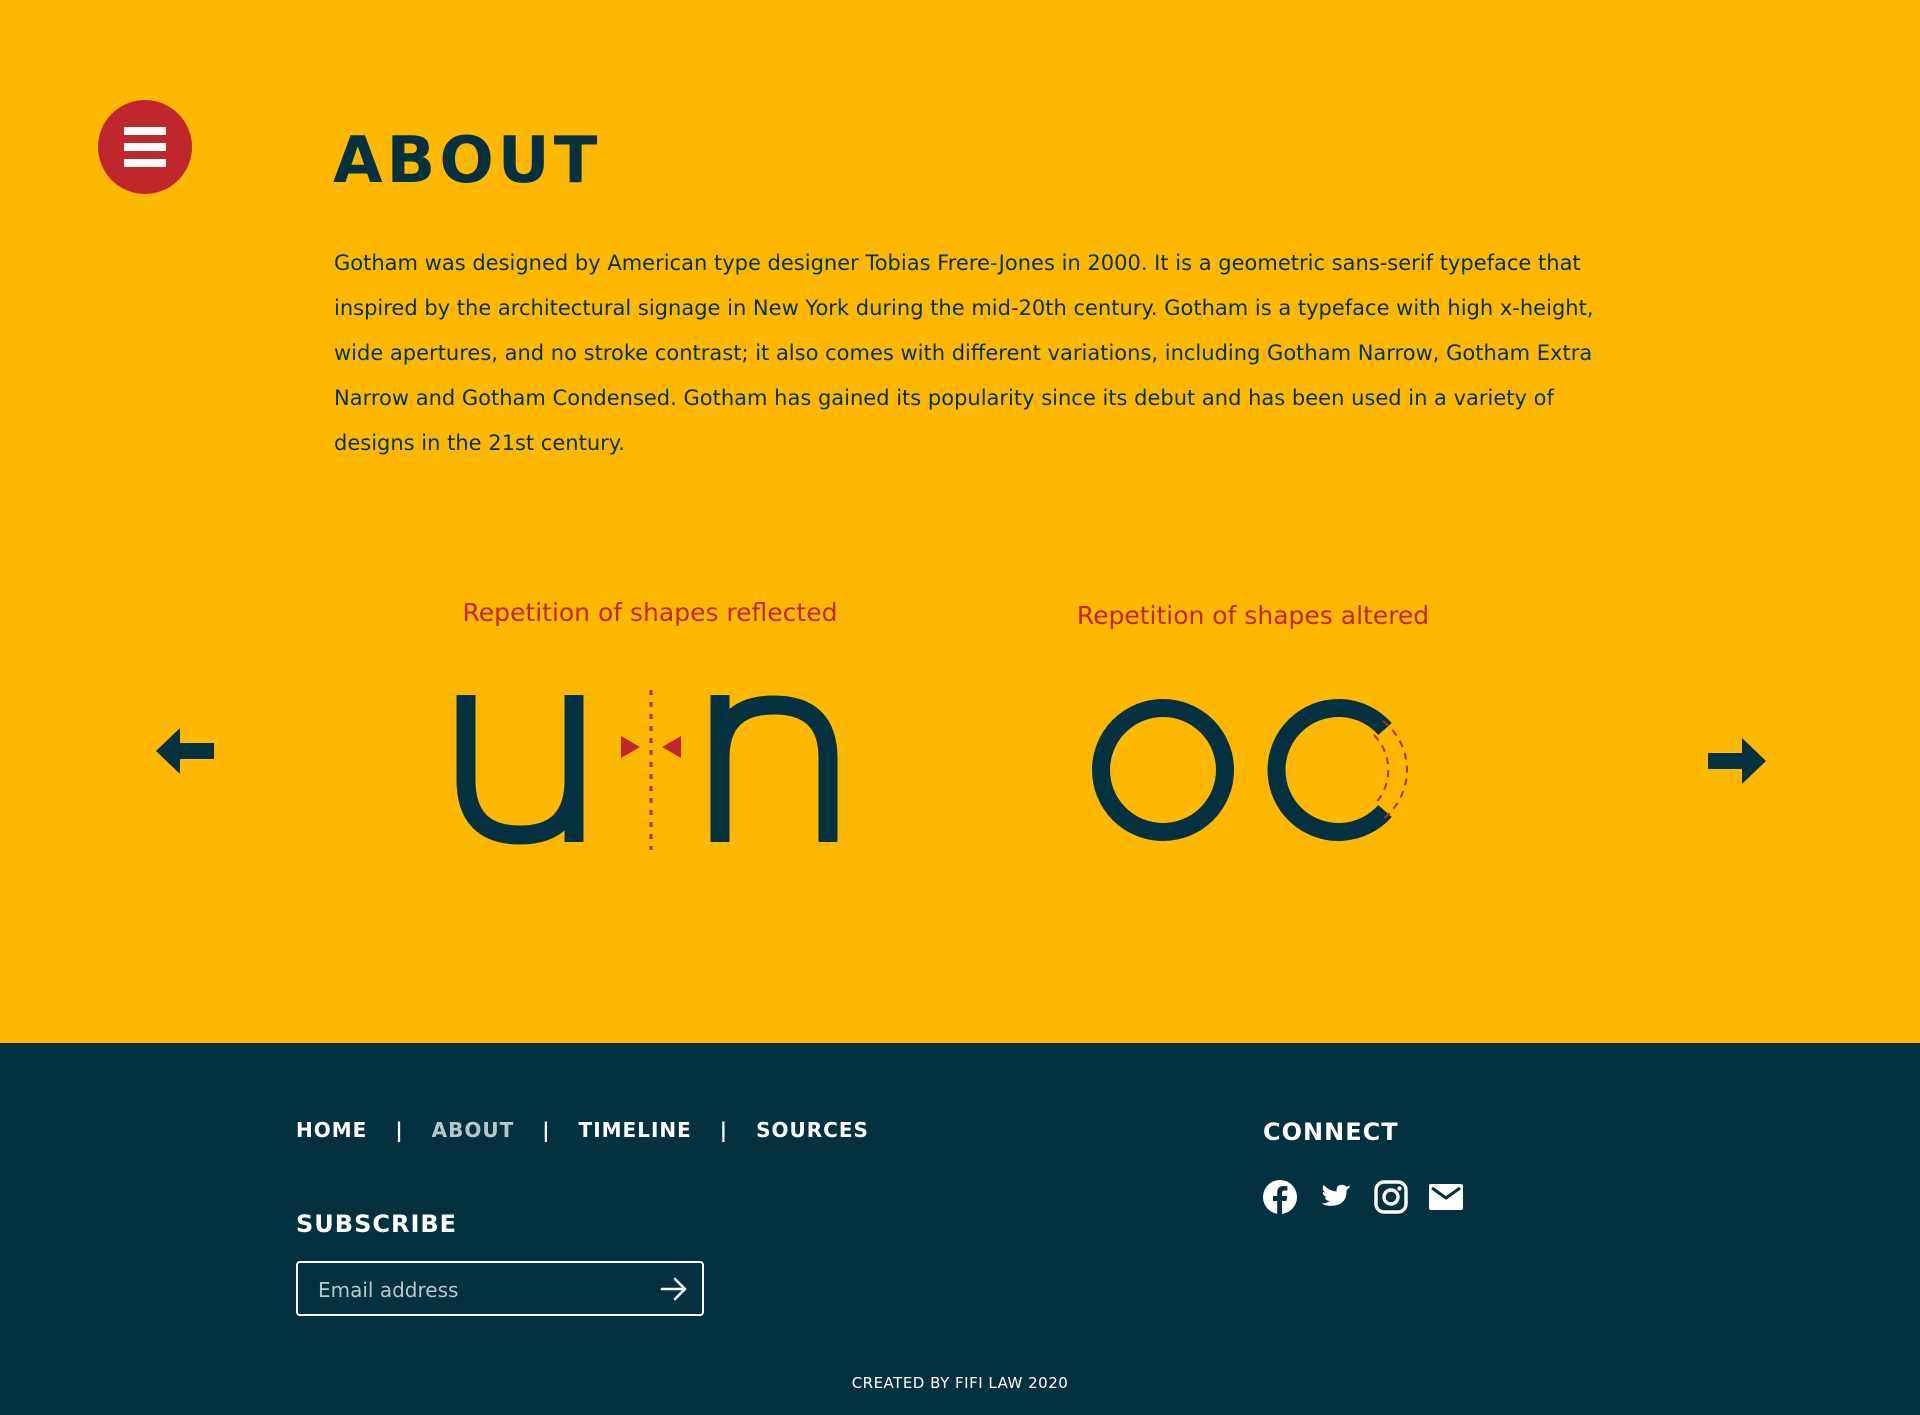 The width and height of the screenshot is (1920, 1415). What do you see at coordinates (812, 1130) in the screenshot?
I see `footer-nav-sources: SOURCES` at bounding box center [812, 1130].